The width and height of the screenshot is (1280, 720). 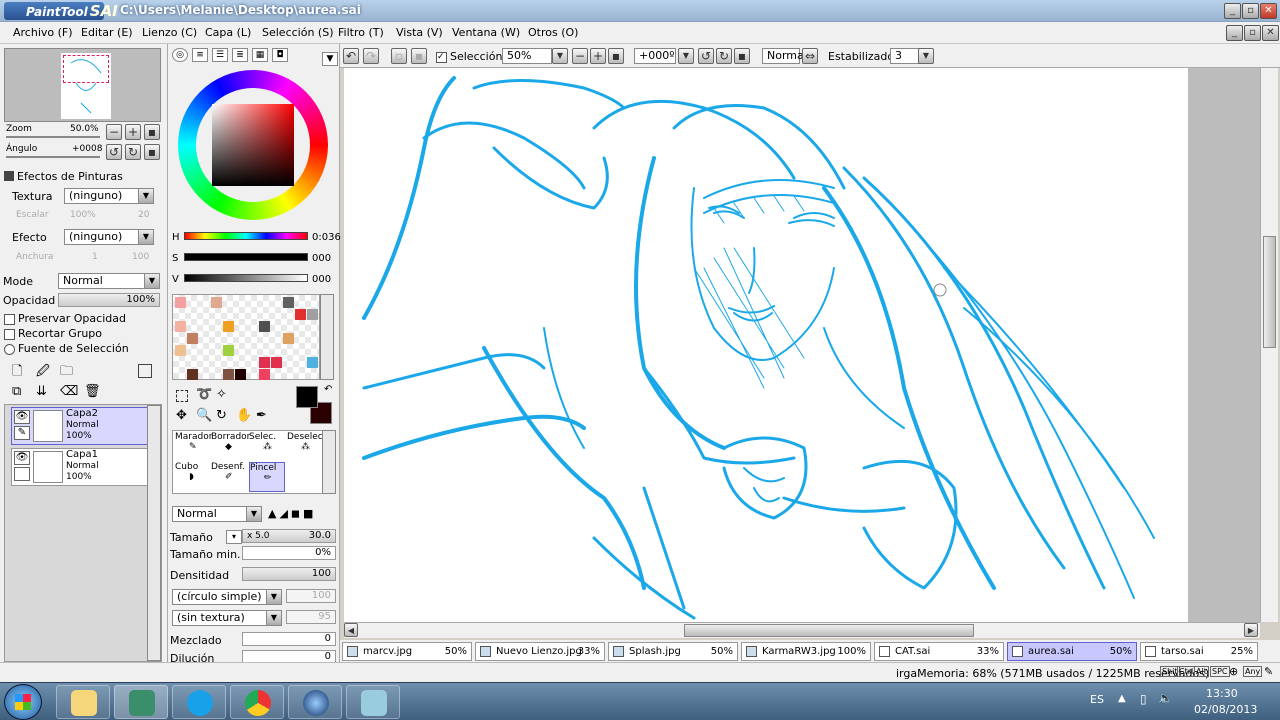 What do you see at coordinates (43, 32) in the screenshot?
I see `menu-archivo: Archivo (F)` at bounding box center [43, 32].